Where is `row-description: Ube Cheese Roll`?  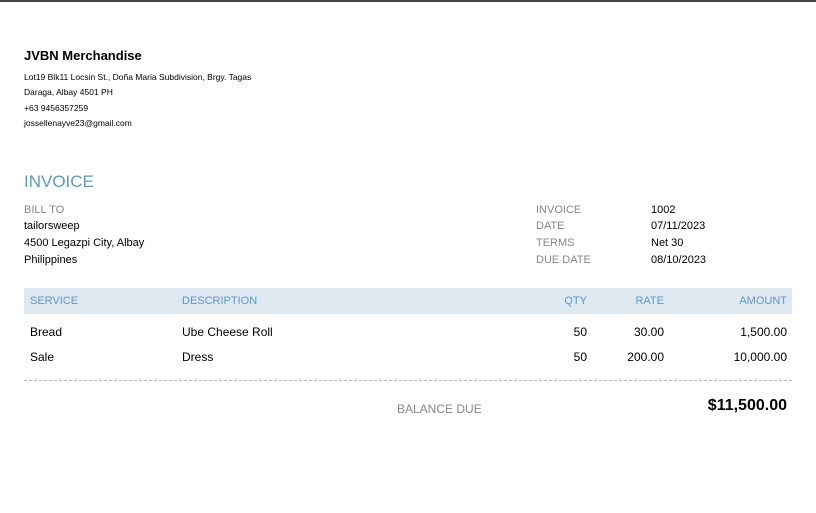 row-description: Ube Cheese Roll is located at coordinates (227, 332).